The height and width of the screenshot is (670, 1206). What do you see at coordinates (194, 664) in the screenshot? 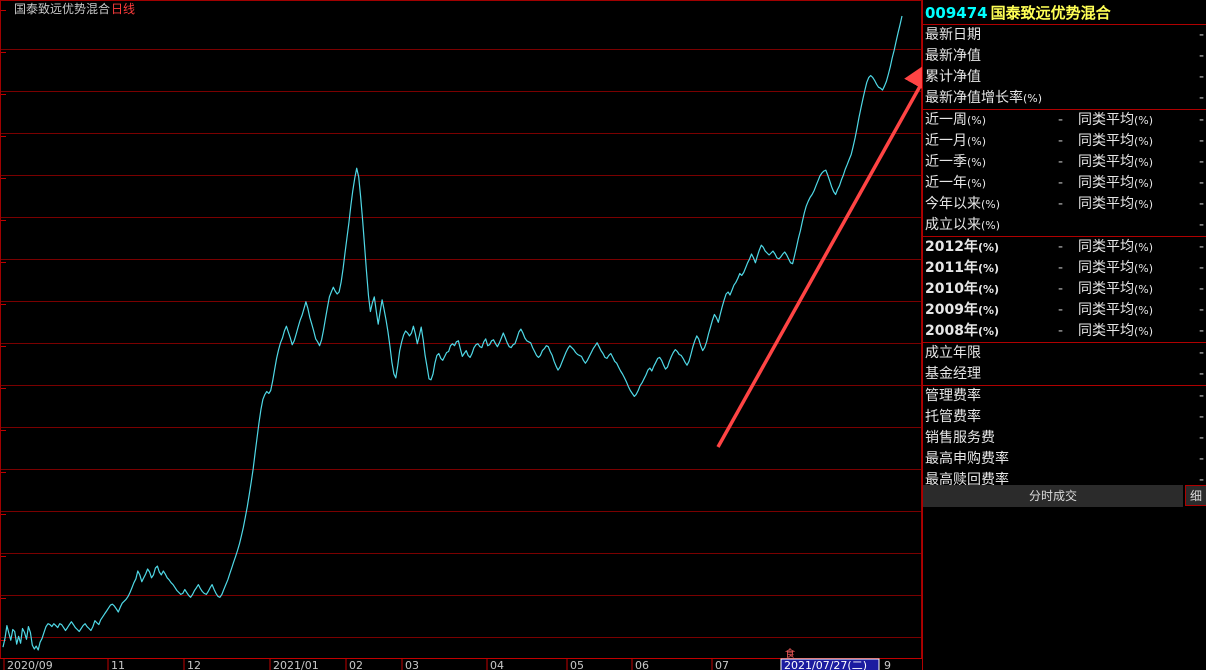
I see `x-tick-label: 12` at bounding box center [194, 664].